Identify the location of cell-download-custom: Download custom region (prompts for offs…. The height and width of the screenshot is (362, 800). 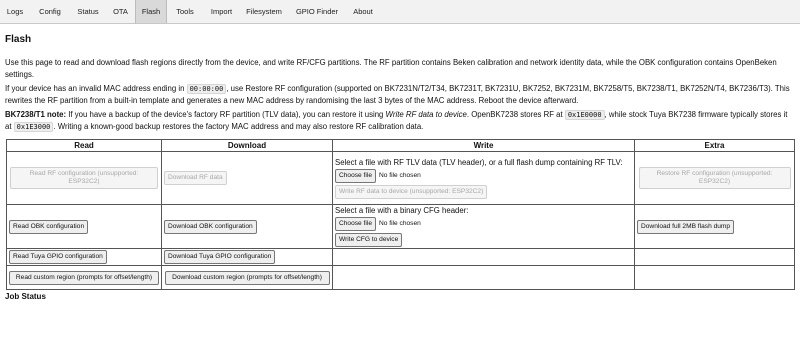
(247, 277).